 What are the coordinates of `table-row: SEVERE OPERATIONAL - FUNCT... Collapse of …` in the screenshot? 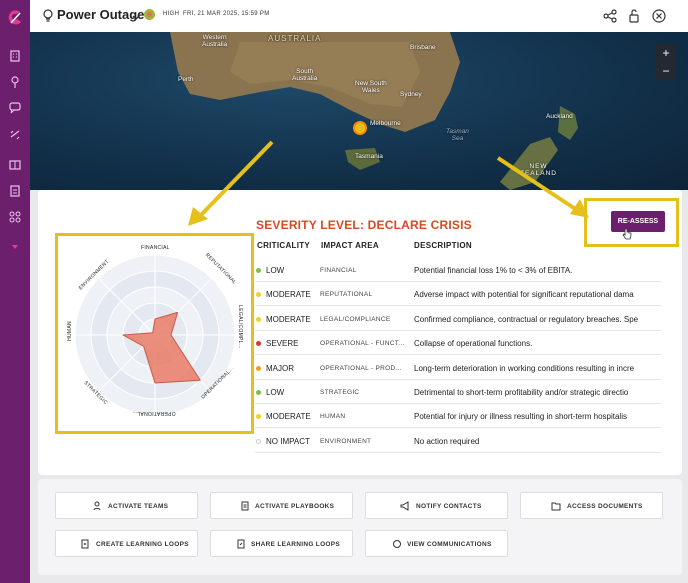 It's located at (458, 343).